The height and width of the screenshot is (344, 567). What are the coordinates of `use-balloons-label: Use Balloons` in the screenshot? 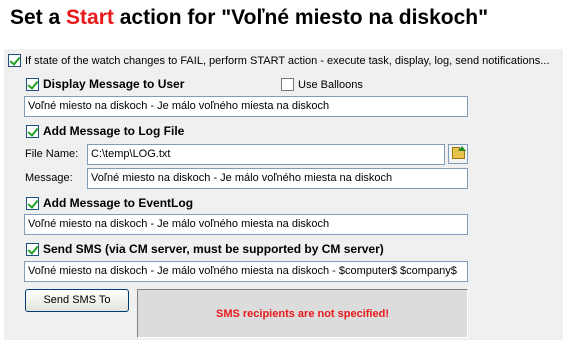 It's located at (330, 85).